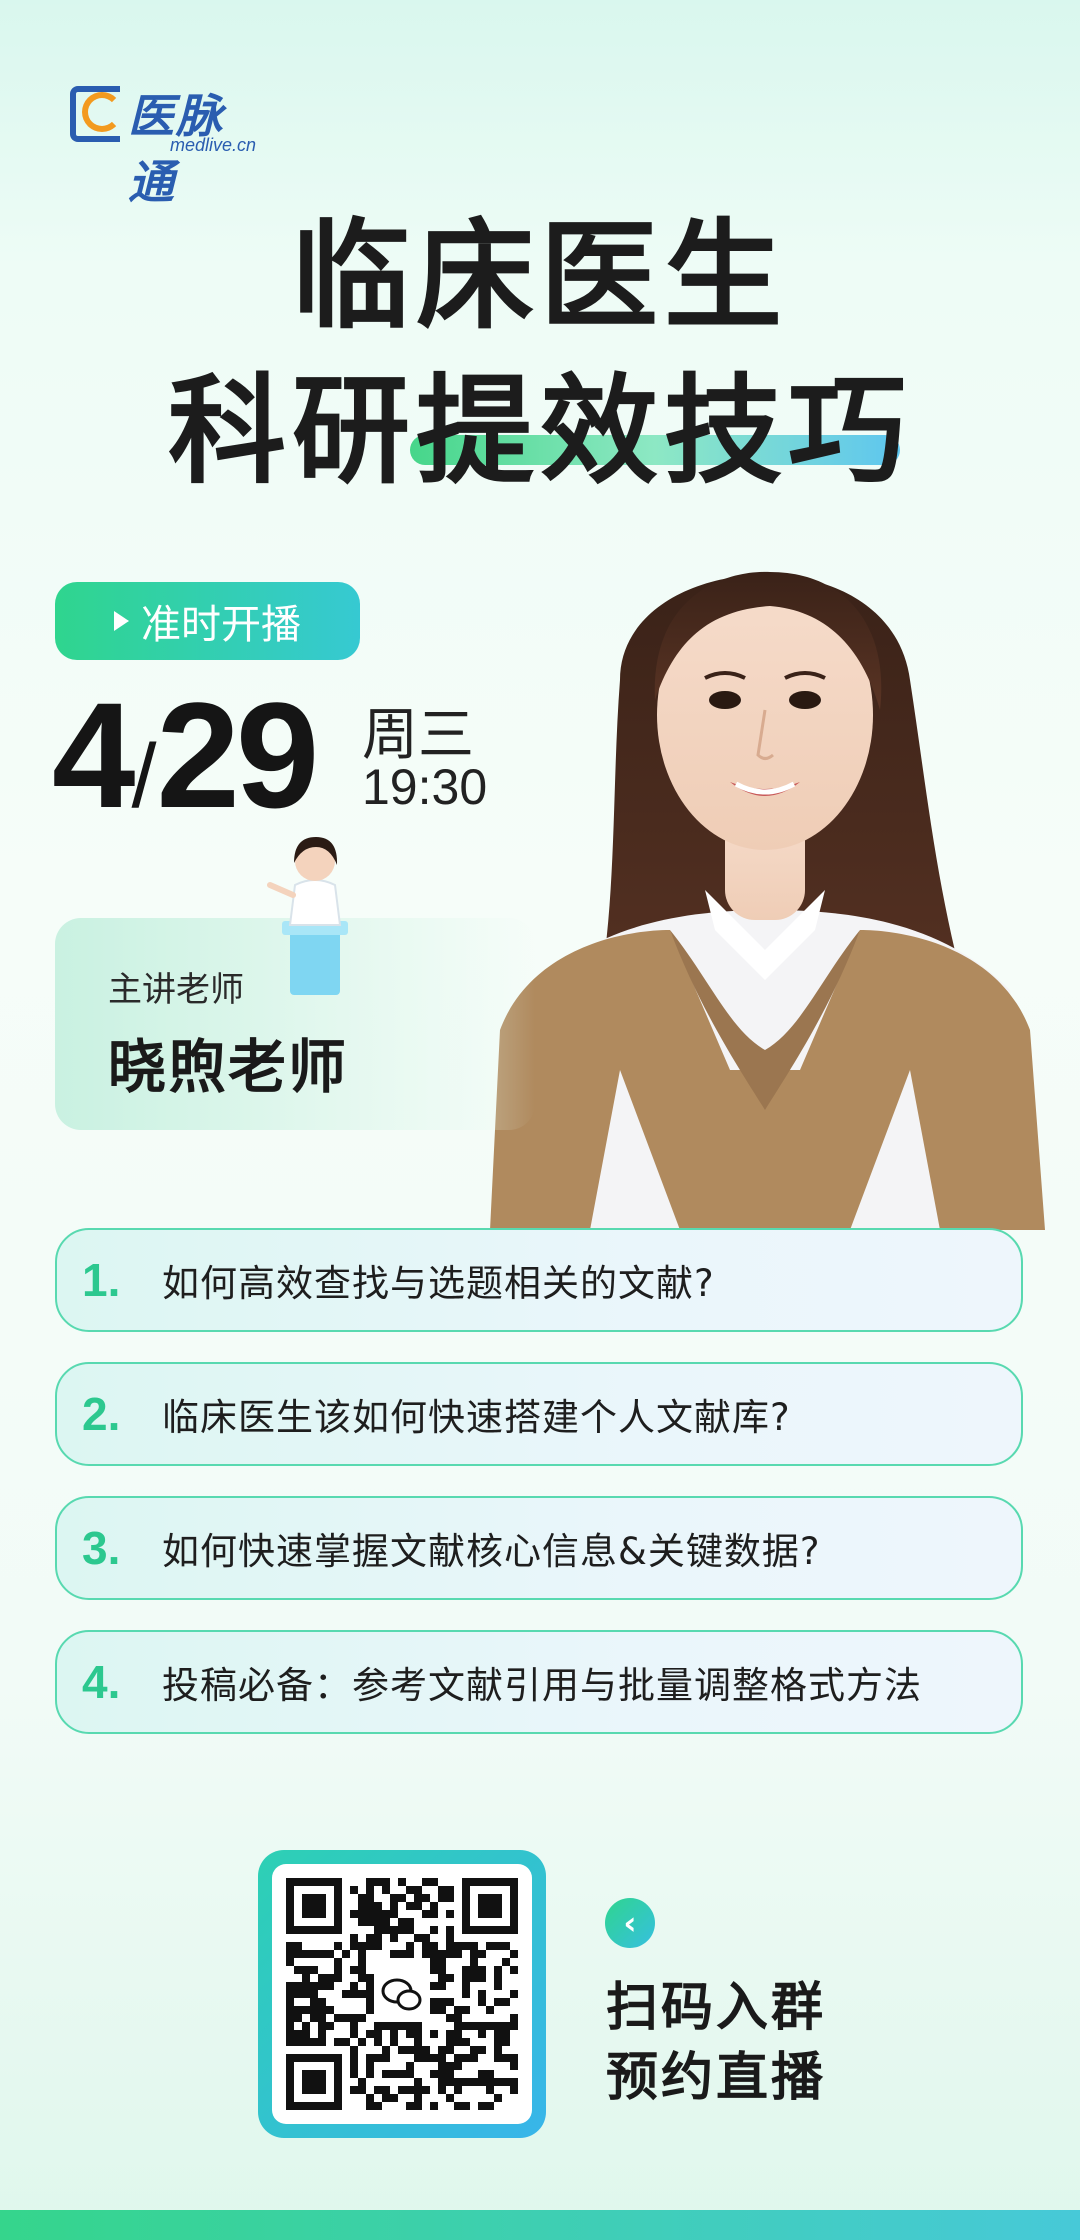 This screenshot has height=2240, width=1080. Describe the element at coordinates (221, 625) in the screenshot. I see `live-badge-label: 准时开播` at that location.